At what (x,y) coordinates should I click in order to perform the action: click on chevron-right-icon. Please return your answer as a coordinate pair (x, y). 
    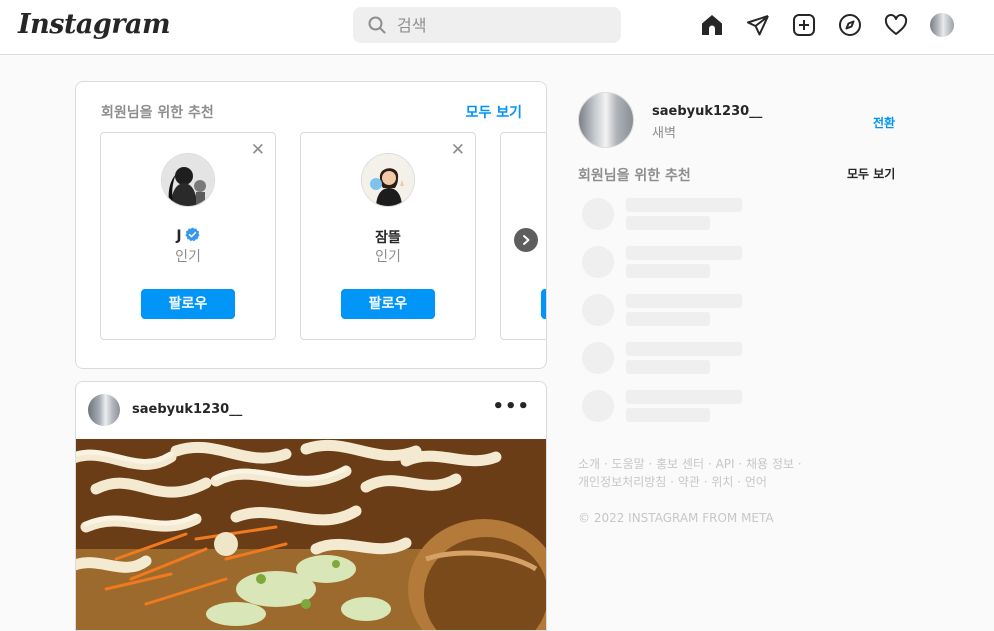
    Looking at the image, I should click on (526, 240).